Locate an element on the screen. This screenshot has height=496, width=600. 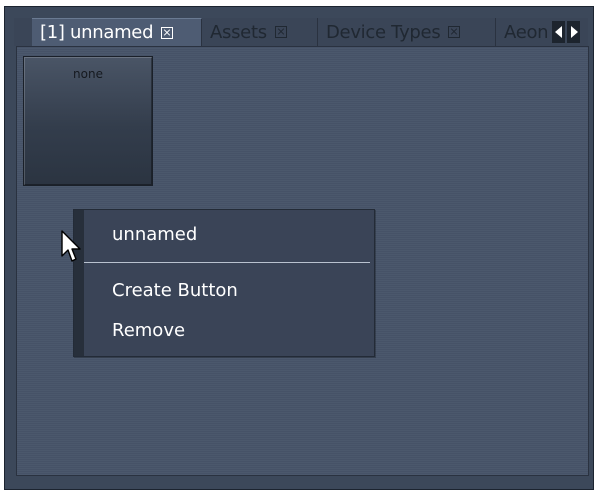
tab-assets: Assets is located at coordinates (260, 32).